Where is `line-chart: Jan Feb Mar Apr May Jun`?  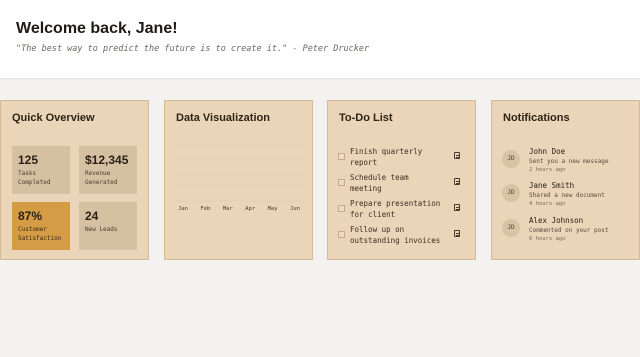
line-chart: Jan Feb Mar Apr May Jun is located at coordinates (239, 177).